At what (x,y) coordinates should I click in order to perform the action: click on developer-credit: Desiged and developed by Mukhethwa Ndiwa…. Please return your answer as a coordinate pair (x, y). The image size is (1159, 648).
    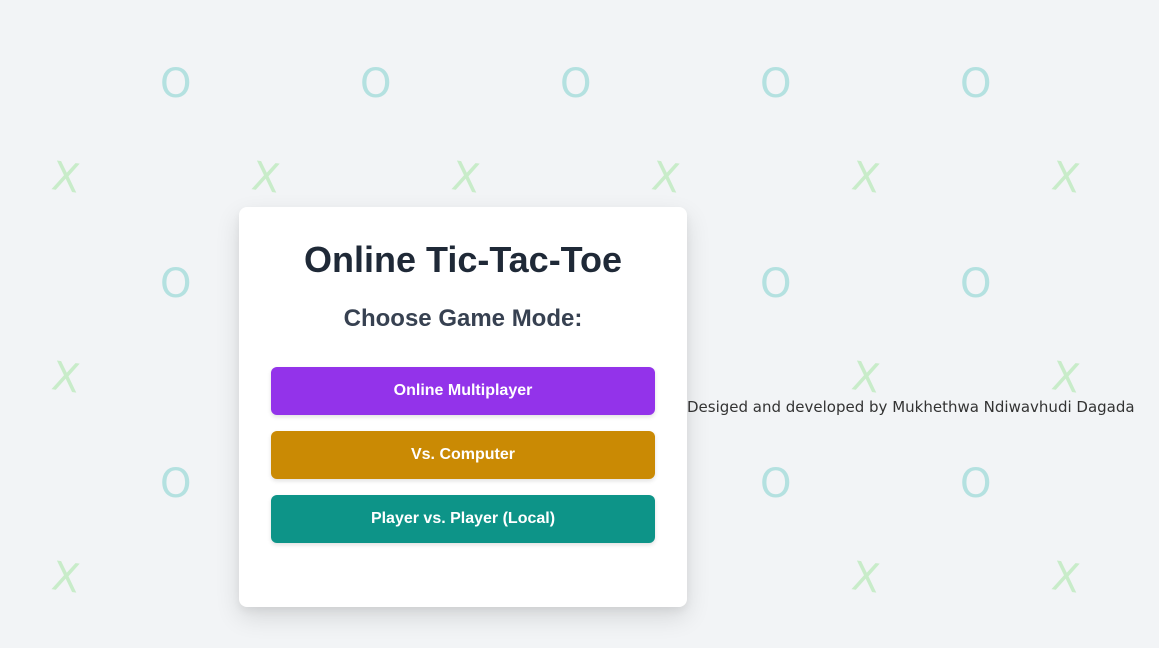
    Looking at the image, I should click on (911, 407).